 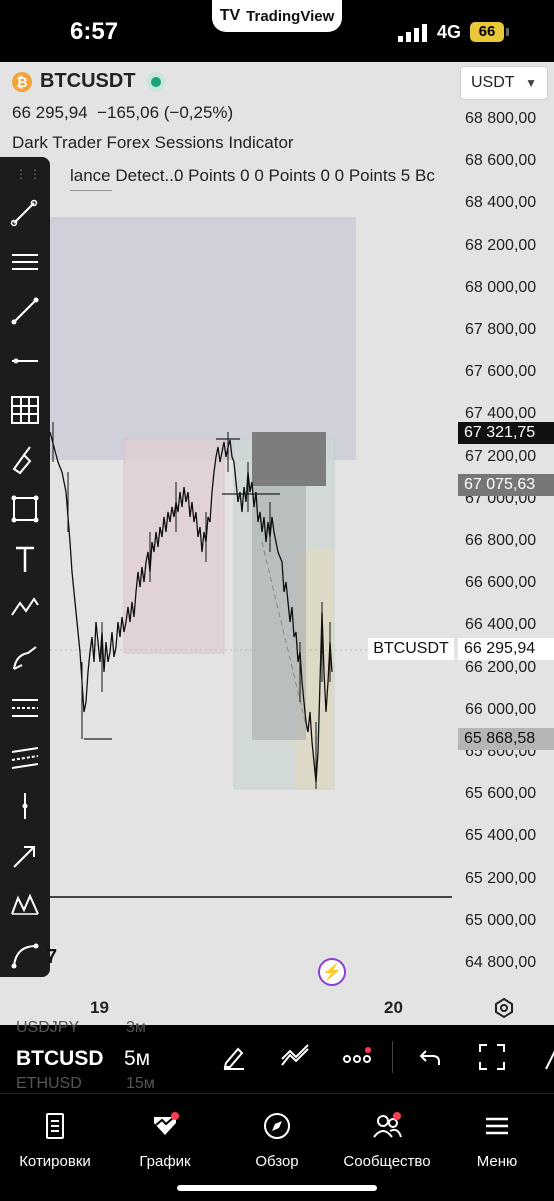 What do you see at coordinates (165, 1132) in the screenshot?
I see `chart-icon` at bounding box center [165, 1132].